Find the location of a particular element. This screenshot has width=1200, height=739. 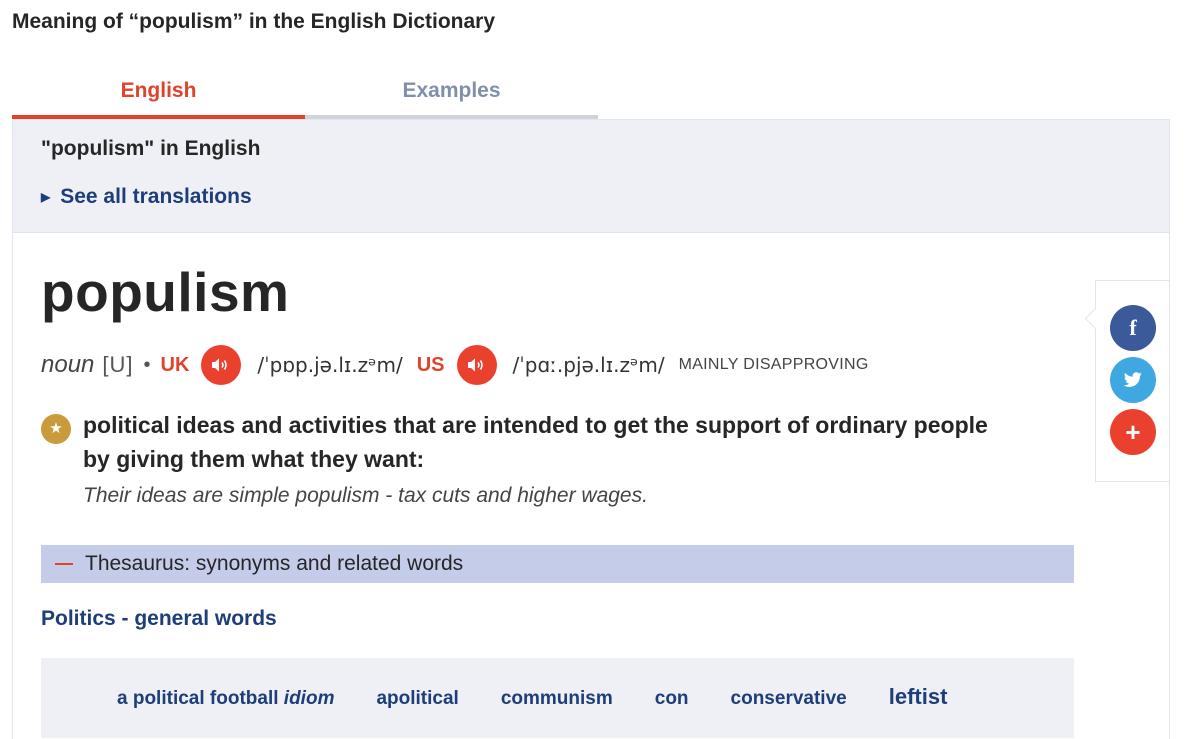

see-all-translations-label: See all translations is located at coordinates (156, 196).